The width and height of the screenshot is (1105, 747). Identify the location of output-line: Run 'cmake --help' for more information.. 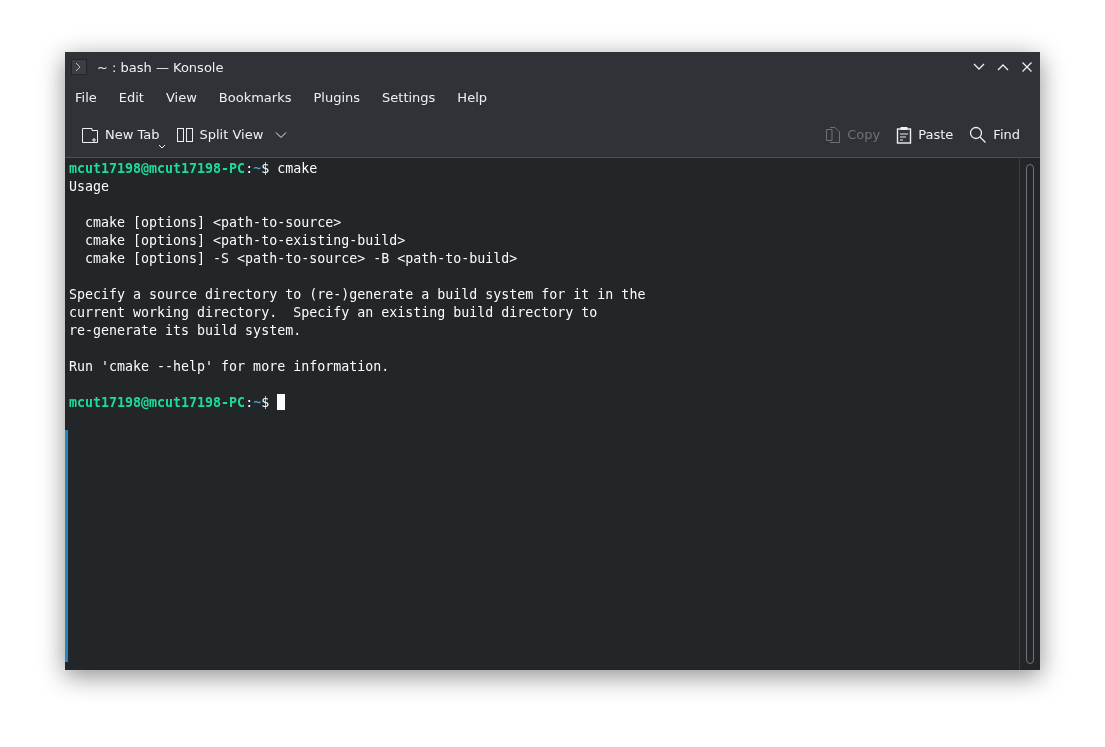
(229, 366).